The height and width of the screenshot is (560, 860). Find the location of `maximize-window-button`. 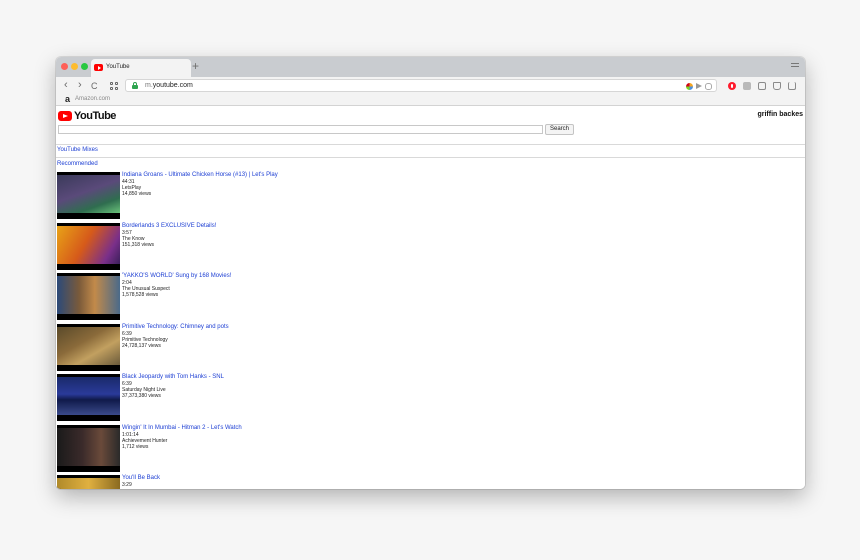

maximize-window-button is located at coordinates (84, 66).